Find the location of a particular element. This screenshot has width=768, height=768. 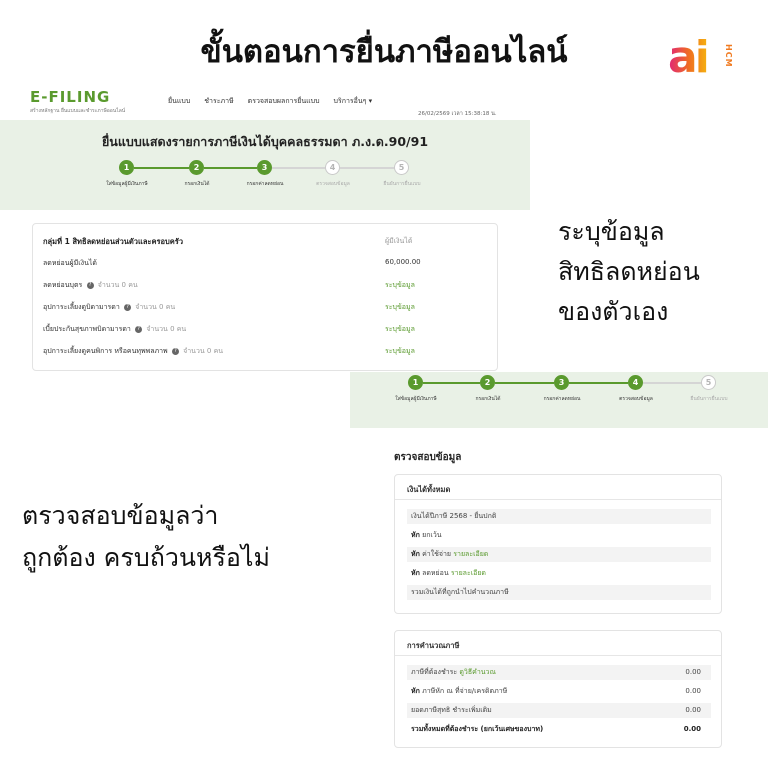

tax-row-label: รวมทั้งหมดที่ต้องชำระ (ยกเว้นเศษของบาท) is located at coordinates (477, 729).